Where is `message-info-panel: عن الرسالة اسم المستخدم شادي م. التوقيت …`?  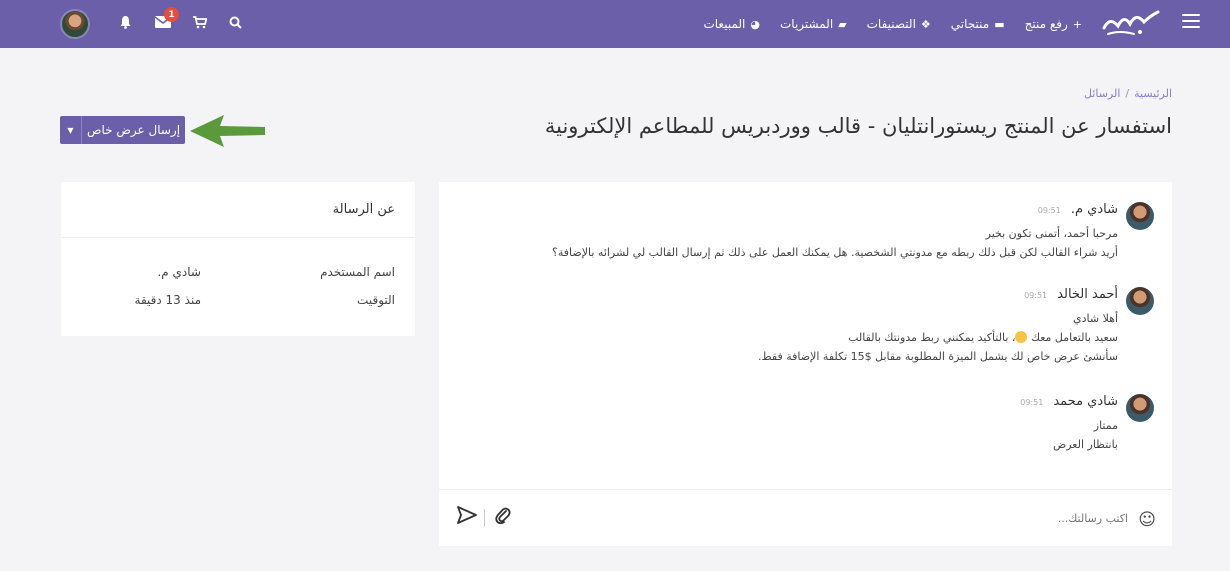
message-info-panel: عن الرسالة اسم المستخدم شادي م. التوقيت … is located at coordinates (238, 259).